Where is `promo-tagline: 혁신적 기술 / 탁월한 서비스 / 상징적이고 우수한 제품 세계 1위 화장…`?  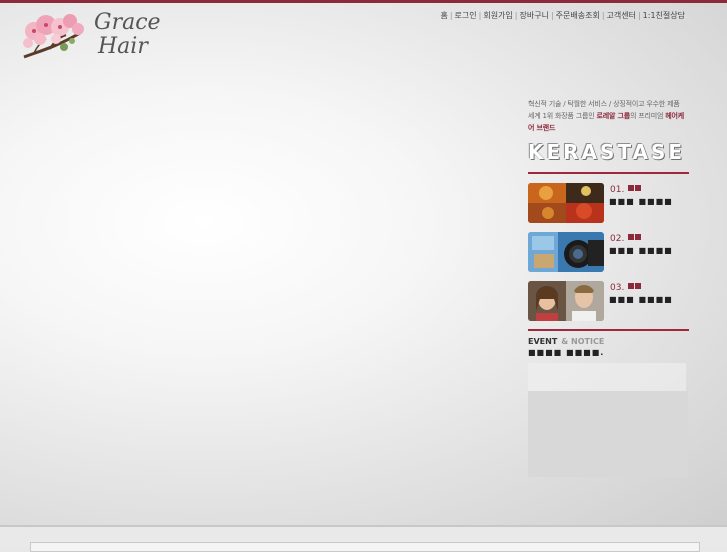 promo-tagline: 혁신적 기술 / 탁월한 서비스 / 상징적이고 우수한 제품 세계 1위 화장… is located at coordinates (608, 116).